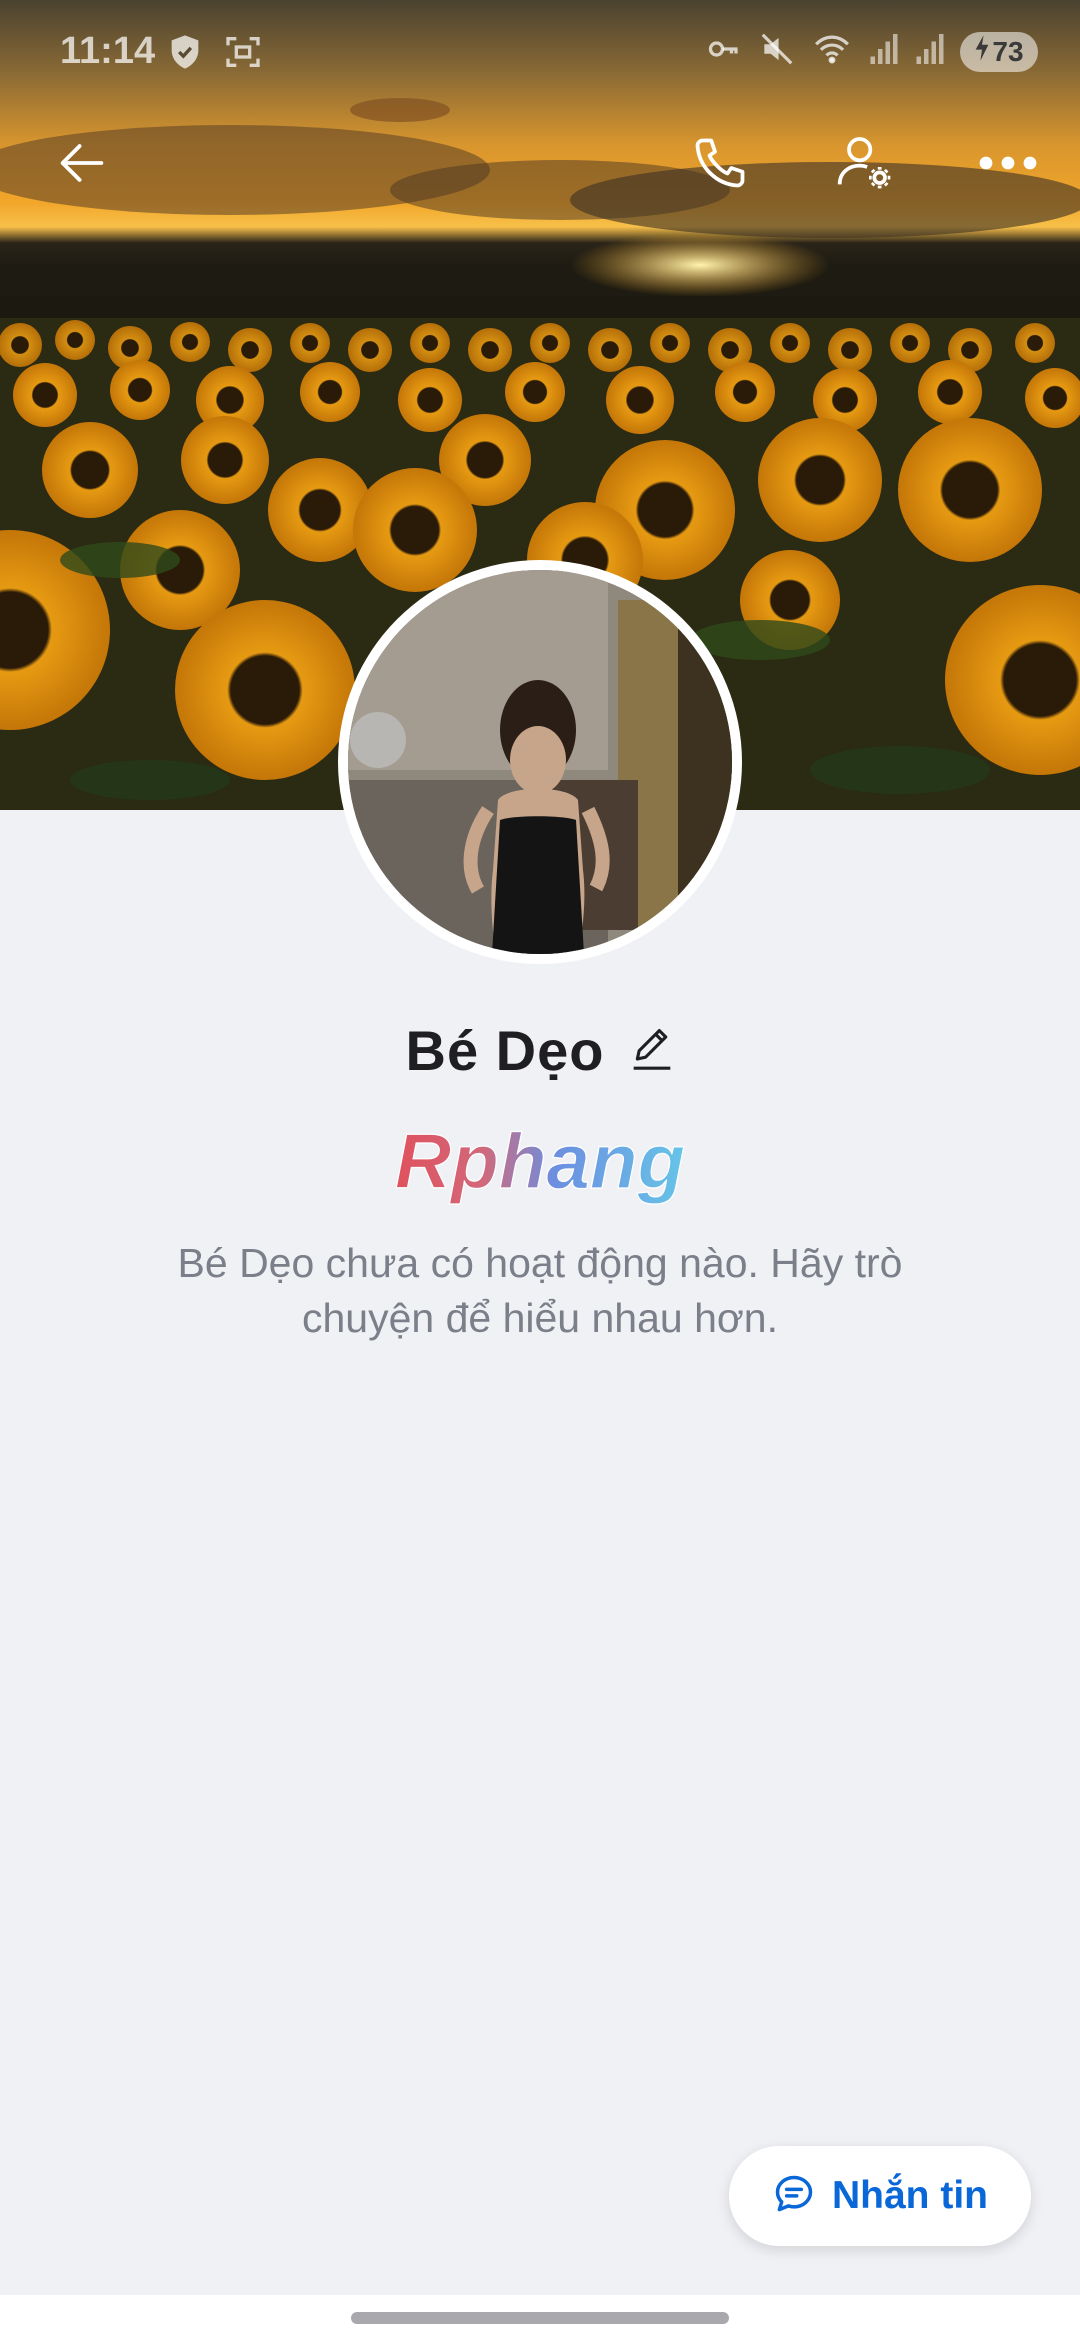  I want to click on screenshot-icon, so click(243, 54).